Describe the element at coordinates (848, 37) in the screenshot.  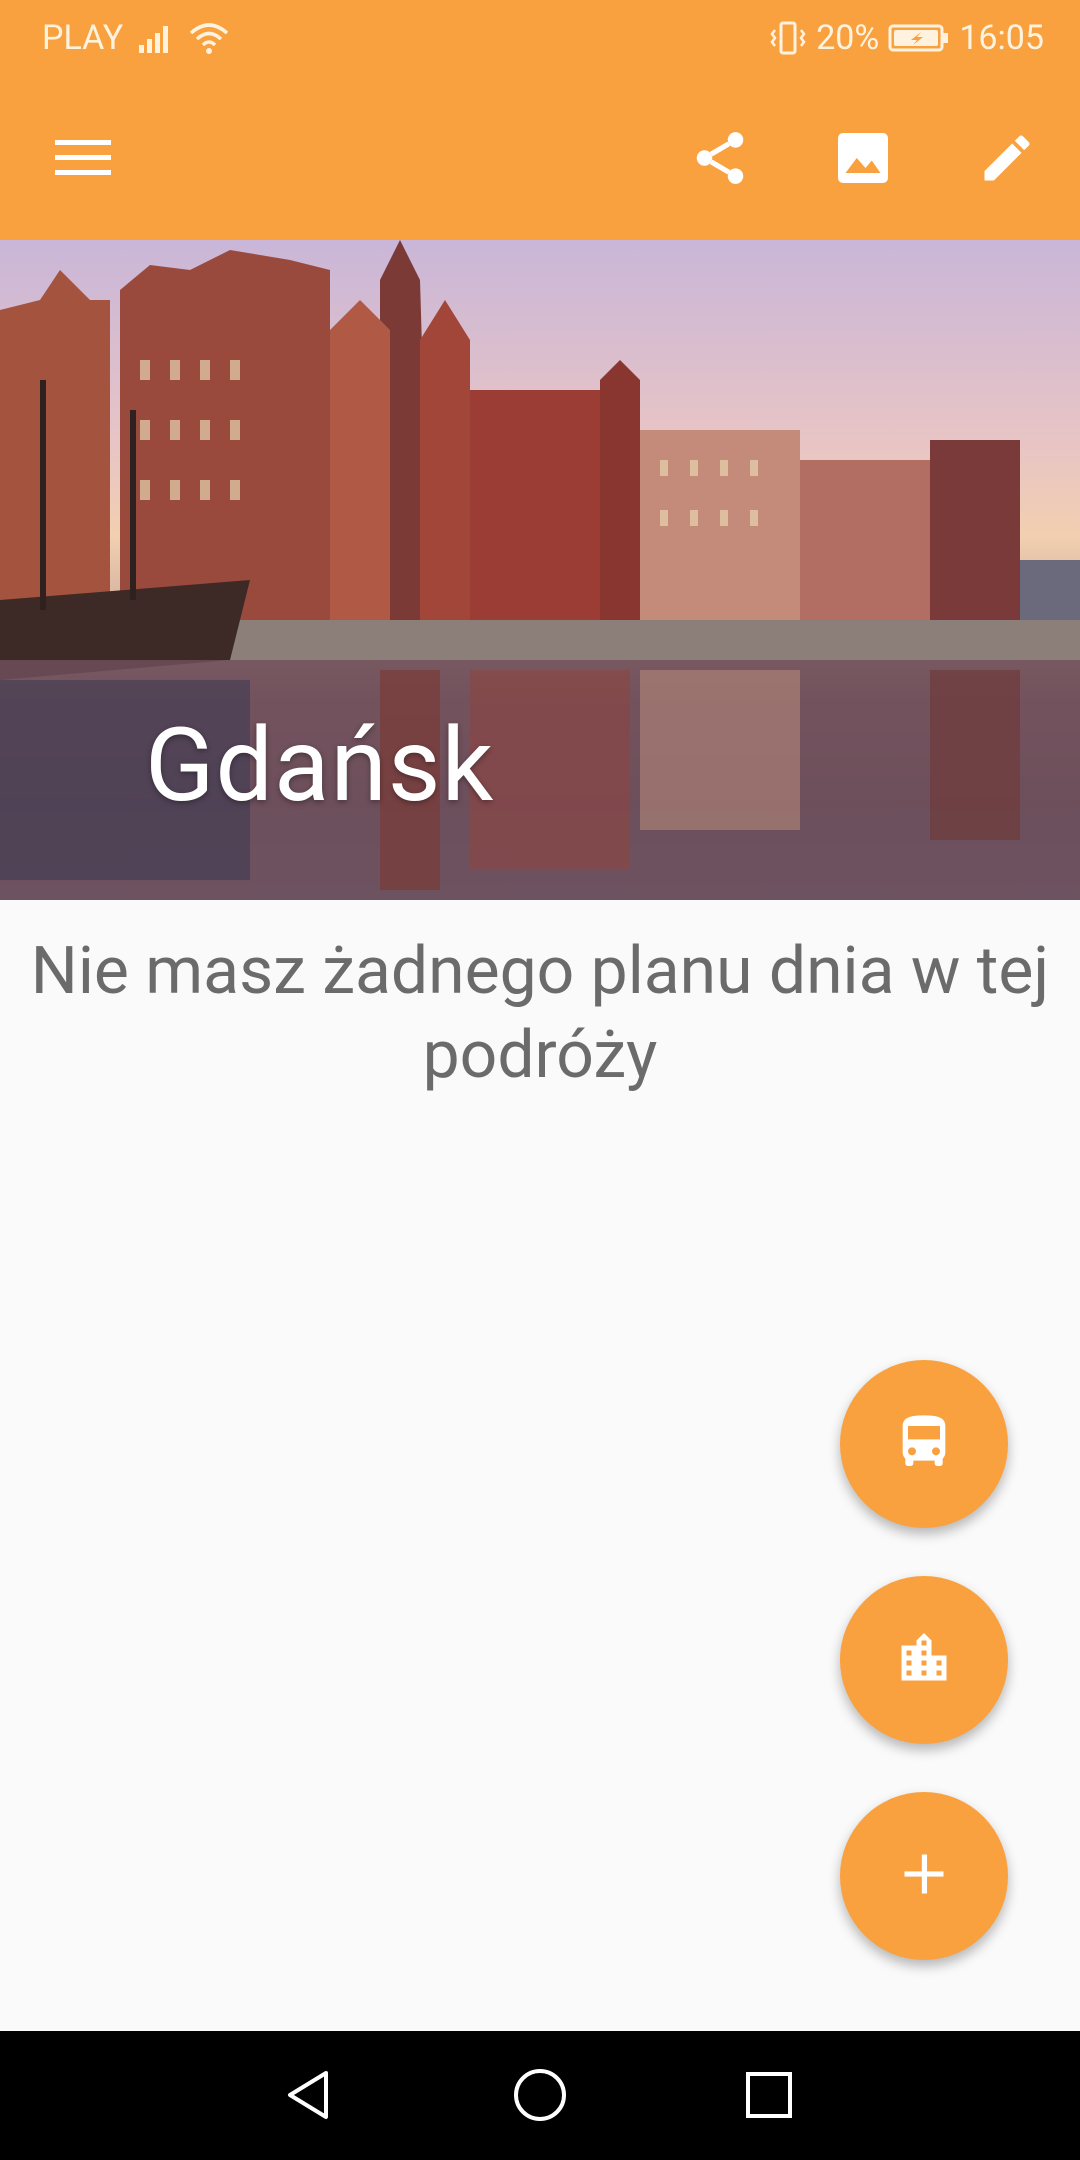
I see `battery-percent: 20%` at that location.